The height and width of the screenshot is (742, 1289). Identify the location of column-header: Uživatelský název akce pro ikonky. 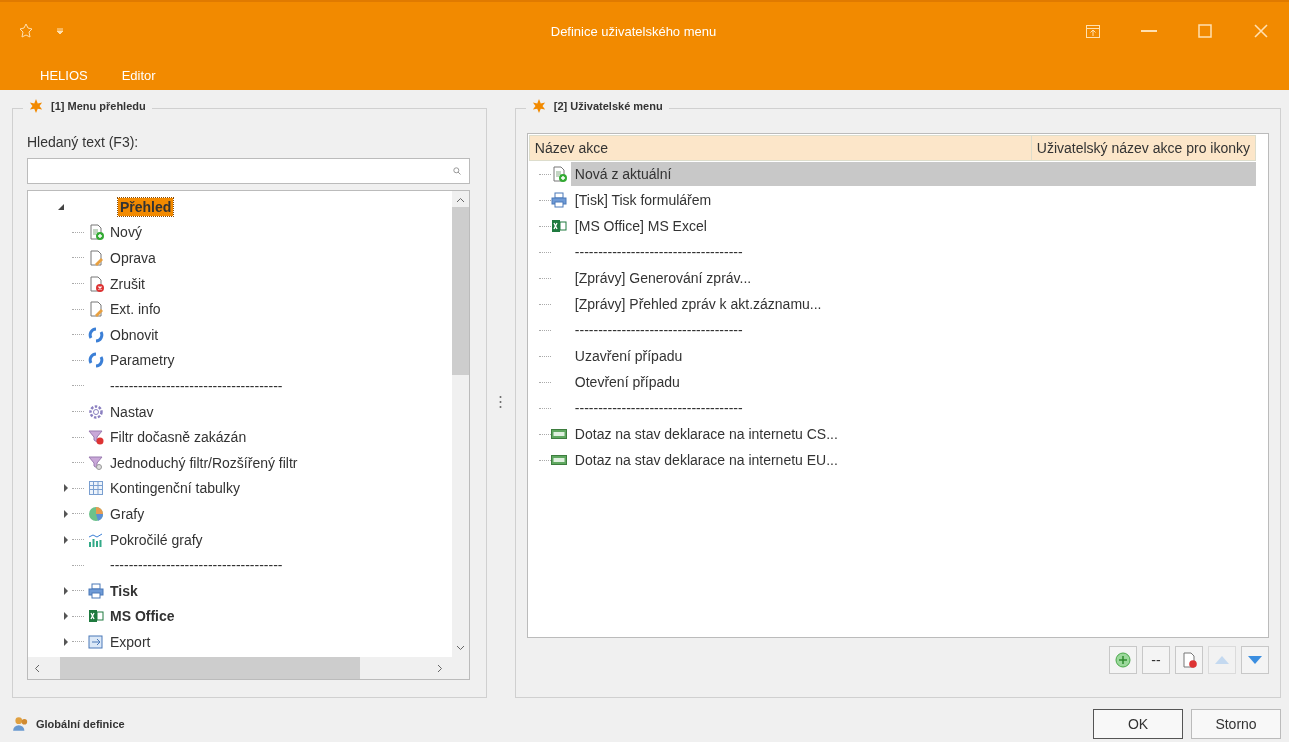
(1143, 148).